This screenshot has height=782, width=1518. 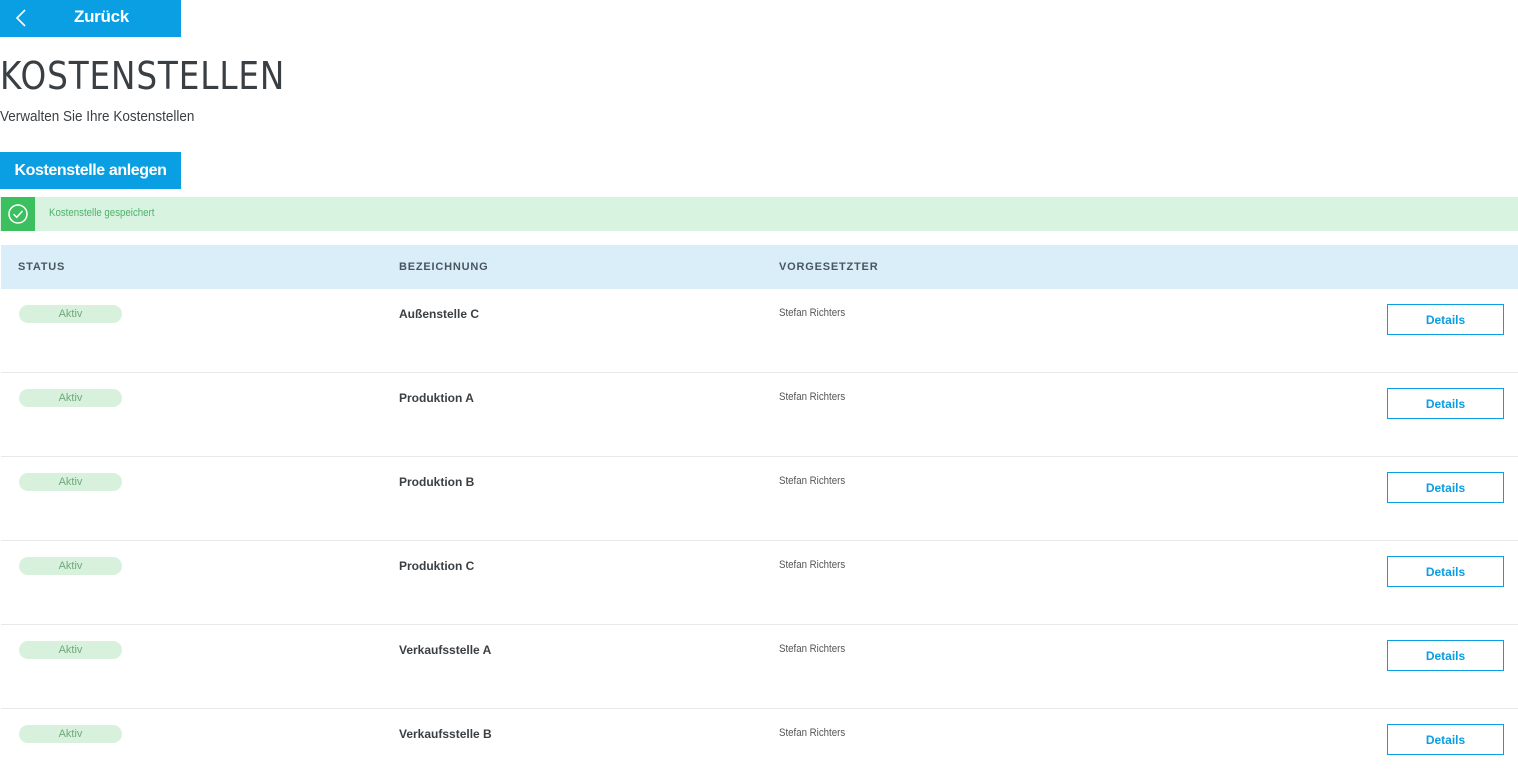 What do you see at coordinates (41, 267) in the screenshot?
I see `column-header-status: STATUS` at bounding box center [41, 267].